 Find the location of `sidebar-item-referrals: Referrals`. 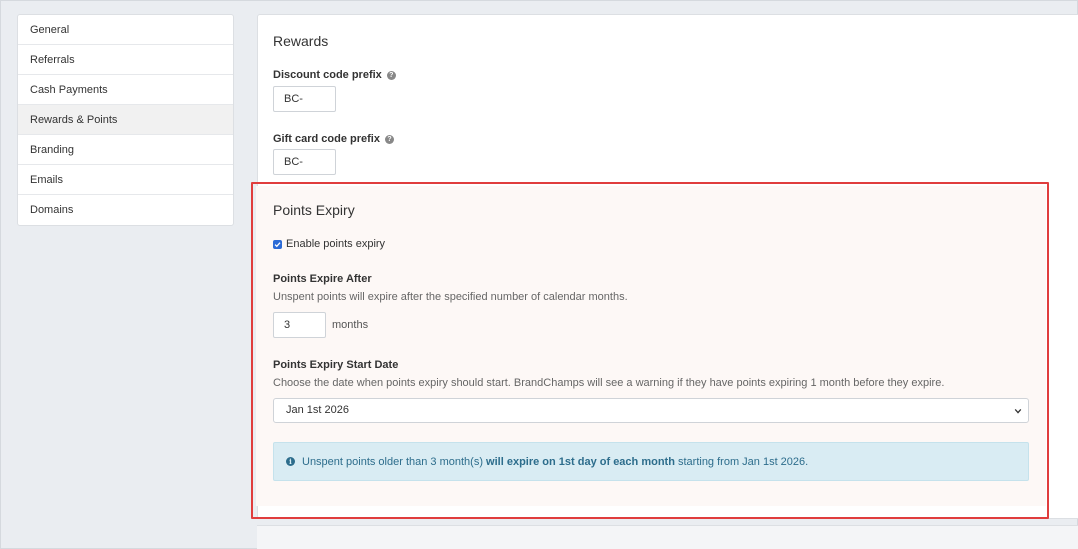

sidebar-item-referrals: Referrals is located at coordinates (125, 60).